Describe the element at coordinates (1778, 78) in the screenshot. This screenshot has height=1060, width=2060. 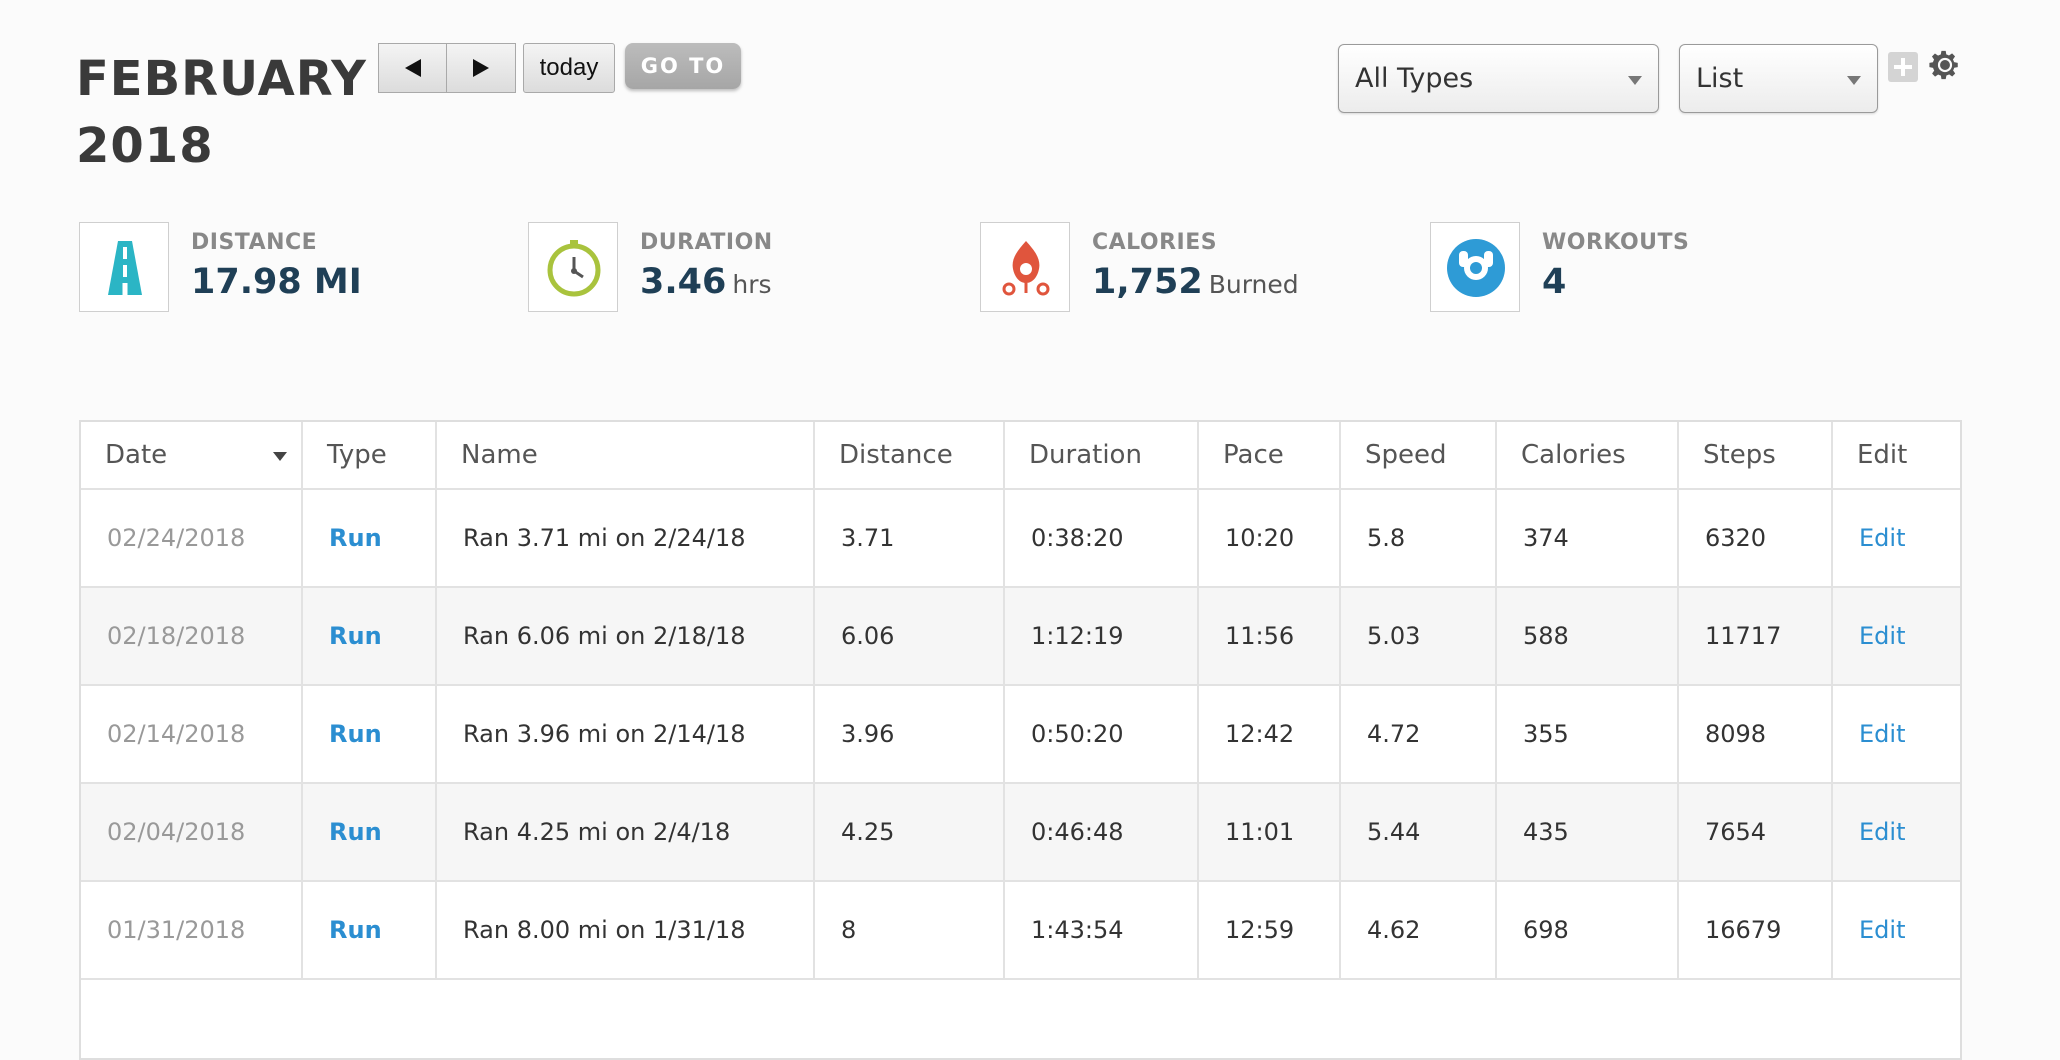
I see `view-select: List` at that location.